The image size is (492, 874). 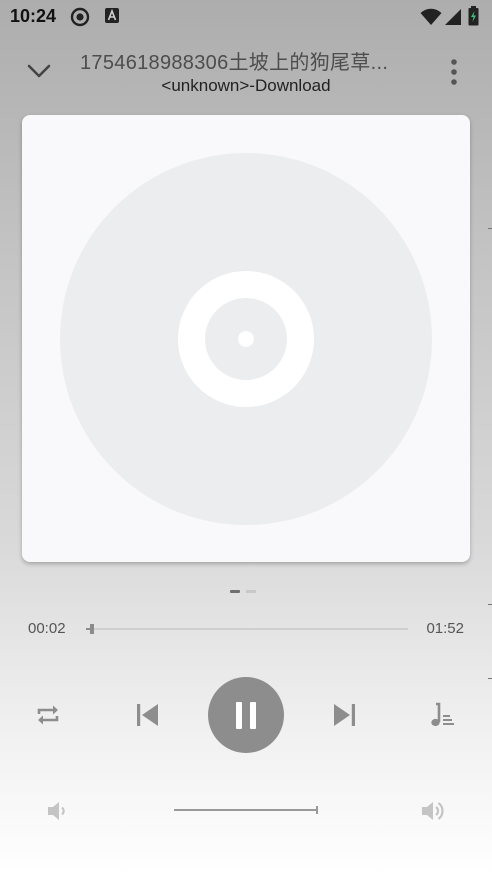 What do you see at coordinates (431, 19) in the screenshot?
I see `wifi-icon` at bounding box center [431, 19].